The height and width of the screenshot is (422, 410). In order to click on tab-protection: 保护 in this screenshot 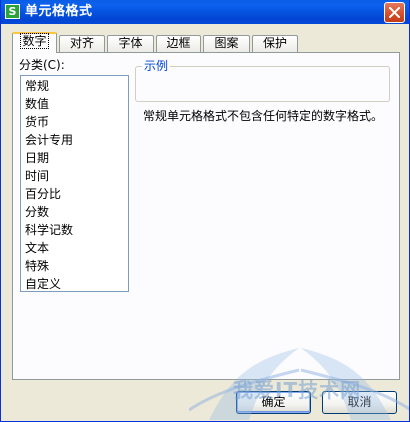, I will do `click(275, 43)`.